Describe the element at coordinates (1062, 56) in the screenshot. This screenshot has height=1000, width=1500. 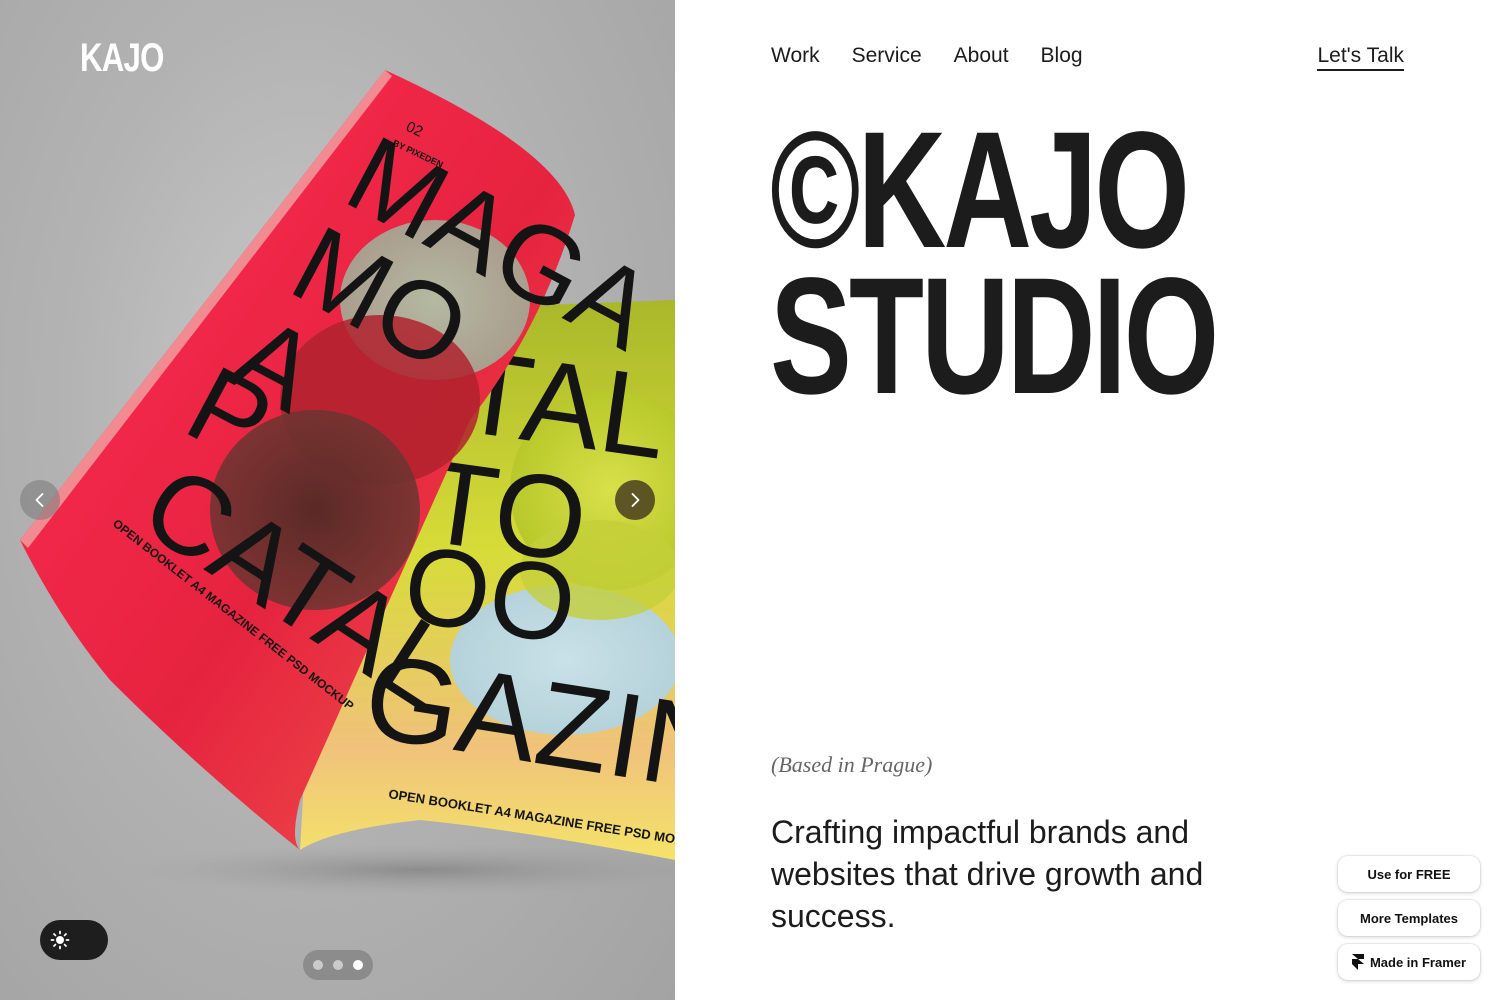
I see `nav-item-blog: Blog` at that location.